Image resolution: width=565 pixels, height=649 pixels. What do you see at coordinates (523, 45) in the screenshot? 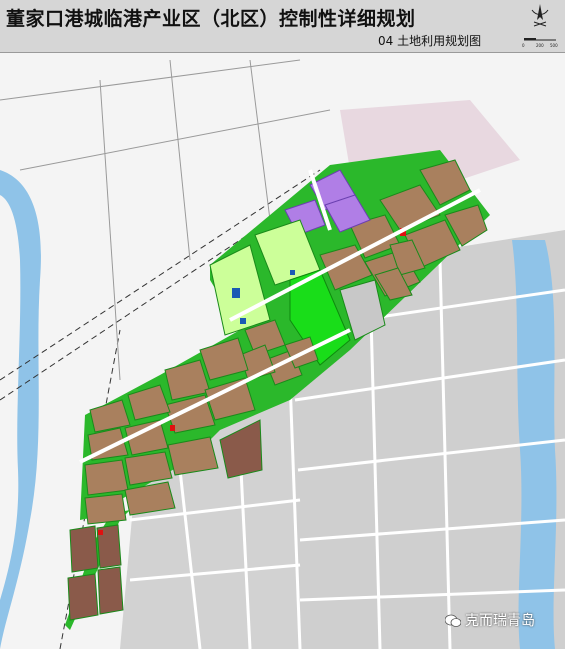
I see `scale-zero: 0` at bounding box center [523, 45].